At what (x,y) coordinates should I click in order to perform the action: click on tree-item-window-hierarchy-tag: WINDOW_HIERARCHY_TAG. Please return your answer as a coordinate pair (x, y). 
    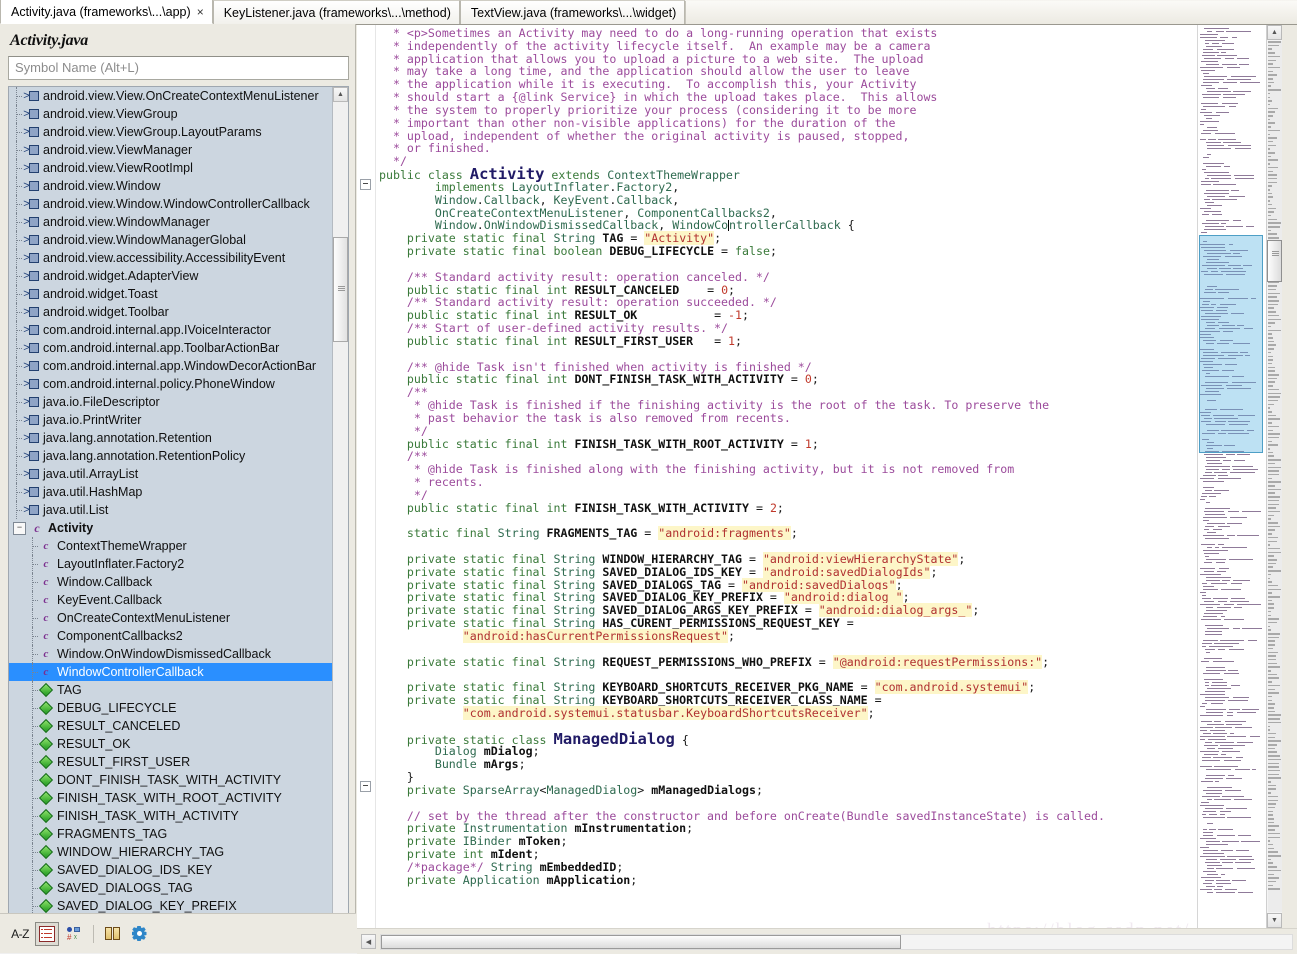
    Looking at the image, I should click on (171, 852).